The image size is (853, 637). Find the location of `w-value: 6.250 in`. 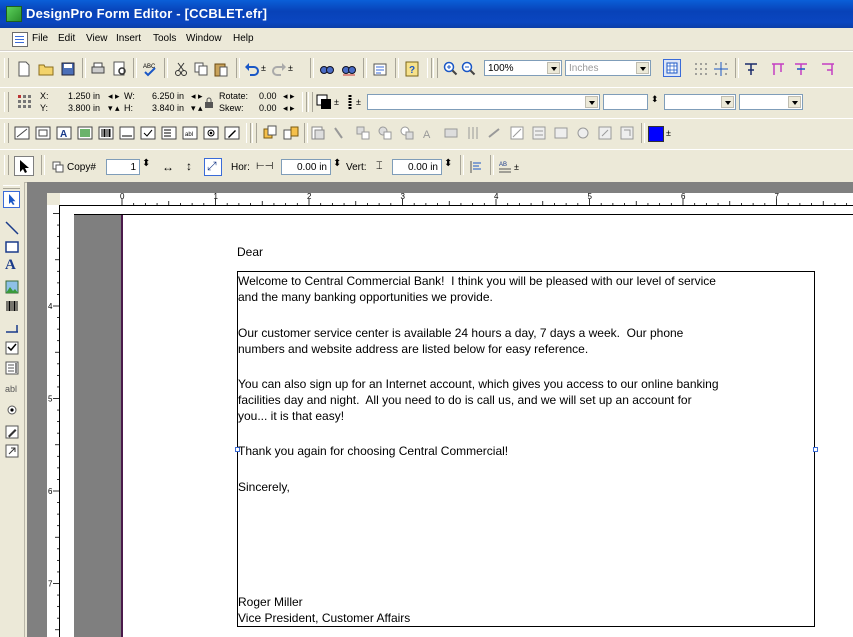

w-value: 6.250 in is located at coordinates (168, 96).